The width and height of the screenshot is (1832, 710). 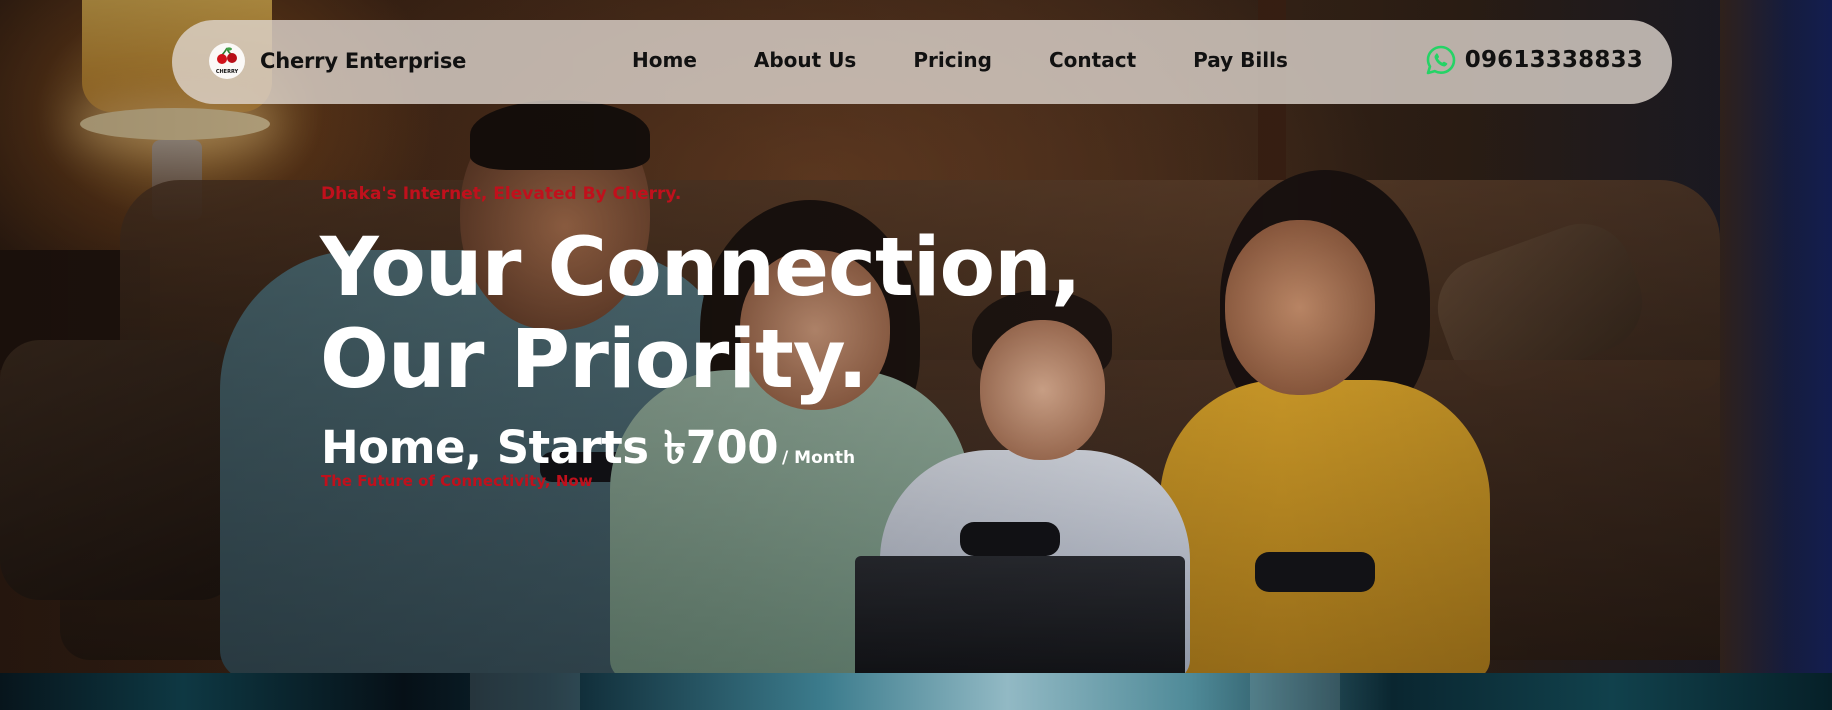 I want to click on phone-contact-link: 09613338833, so click(x=1534, y=60).